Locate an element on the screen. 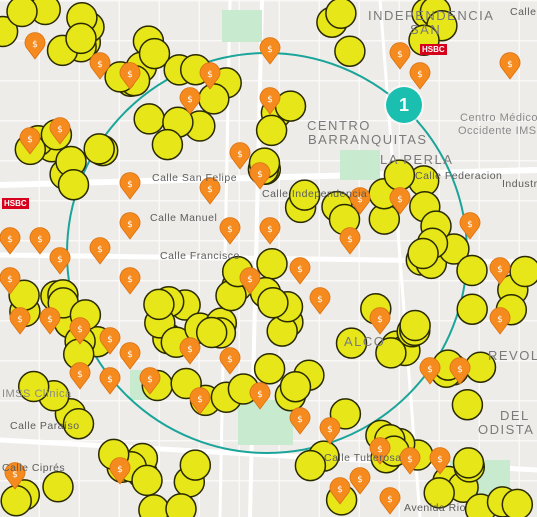 The height and width of the screenshot is (517, 537). district-label: INDEPENDENCIA is located at coordinates (431, 15).